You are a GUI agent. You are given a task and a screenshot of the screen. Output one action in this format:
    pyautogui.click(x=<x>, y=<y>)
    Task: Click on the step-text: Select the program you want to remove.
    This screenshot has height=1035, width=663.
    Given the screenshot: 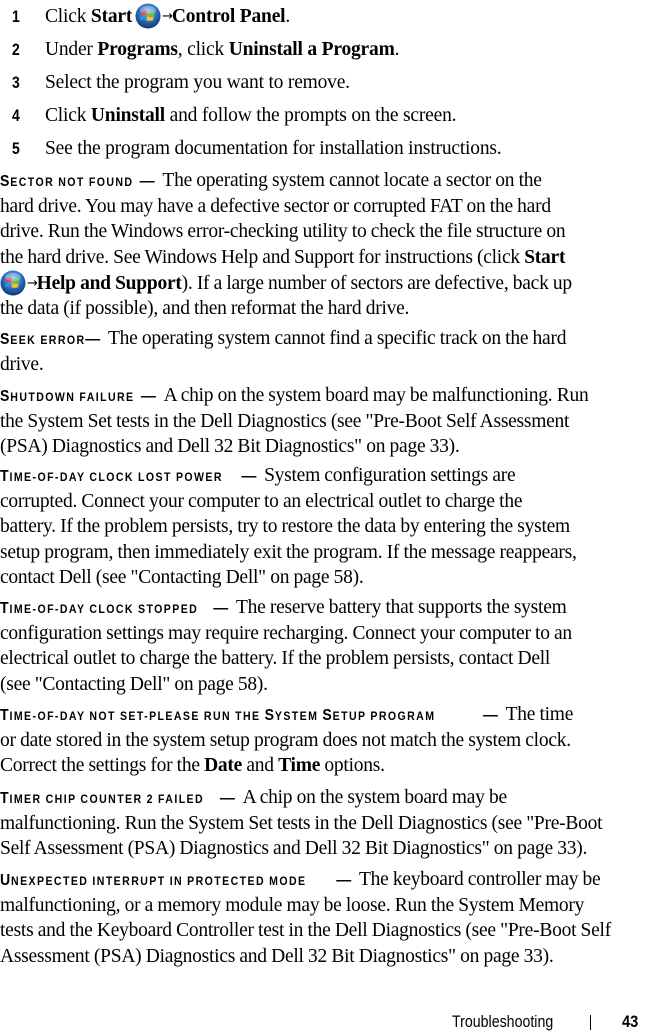 What is the action you would take?
    pyautogui.click(x=197, y=82)
    